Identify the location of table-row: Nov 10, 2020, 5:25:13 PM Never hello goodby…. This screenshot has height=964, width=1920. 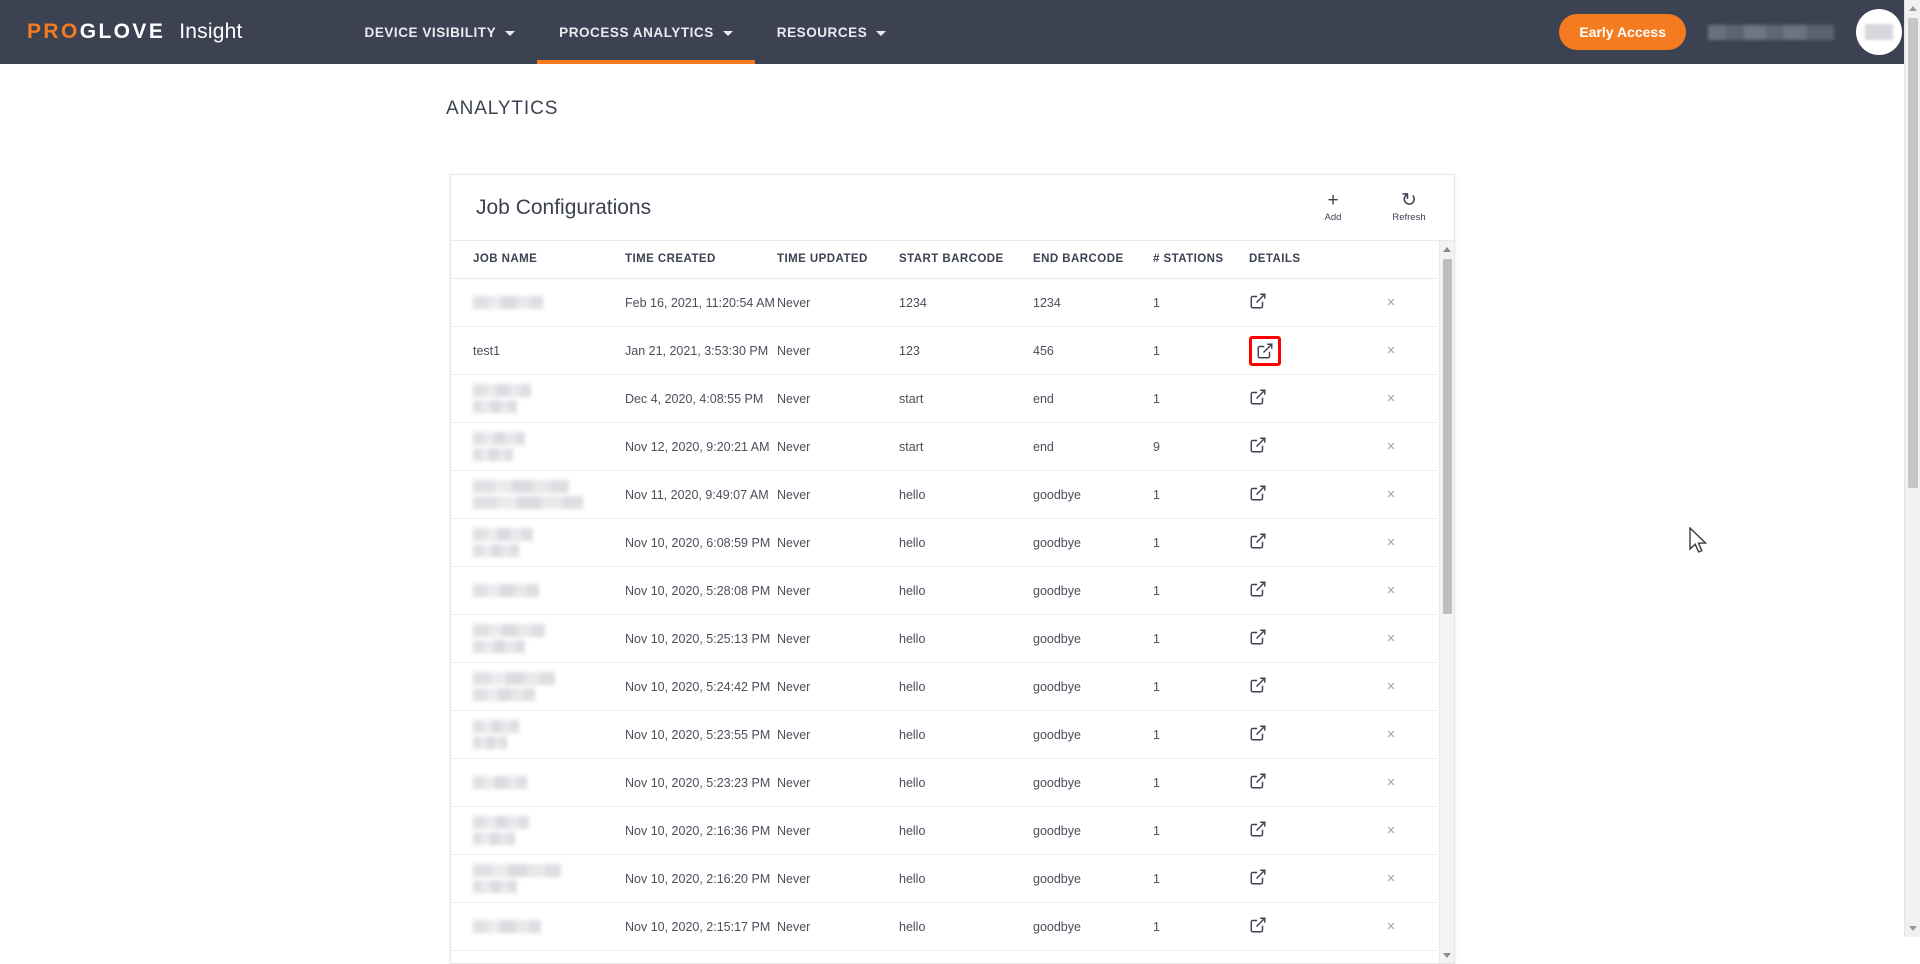
(944, 638).